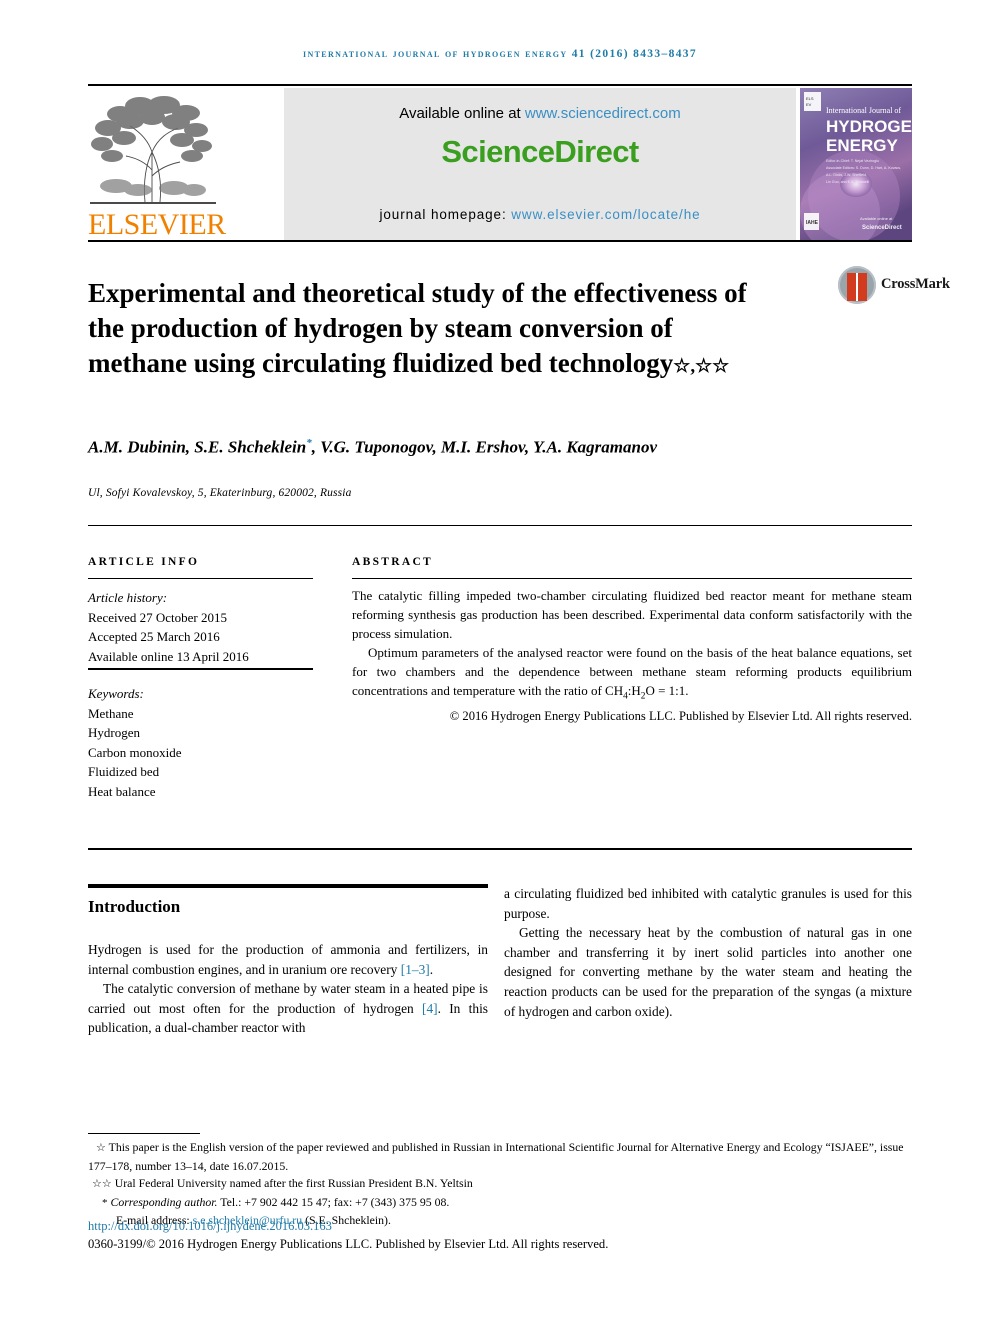 This screenshot has height=1323, width=992. I want to click on crossmark-badge: CrossMark, so click(894, 286).